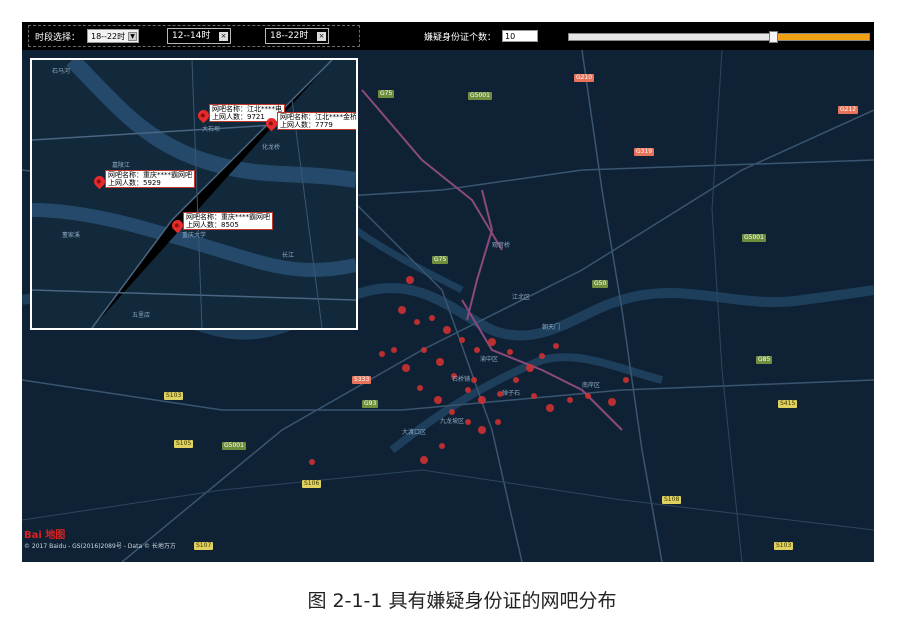 The image size is (924, 640). Describe the element at coordinates (460, 38) in the screenshot. I see `id-count-label: 嫌疑身份证个数：` at that location.